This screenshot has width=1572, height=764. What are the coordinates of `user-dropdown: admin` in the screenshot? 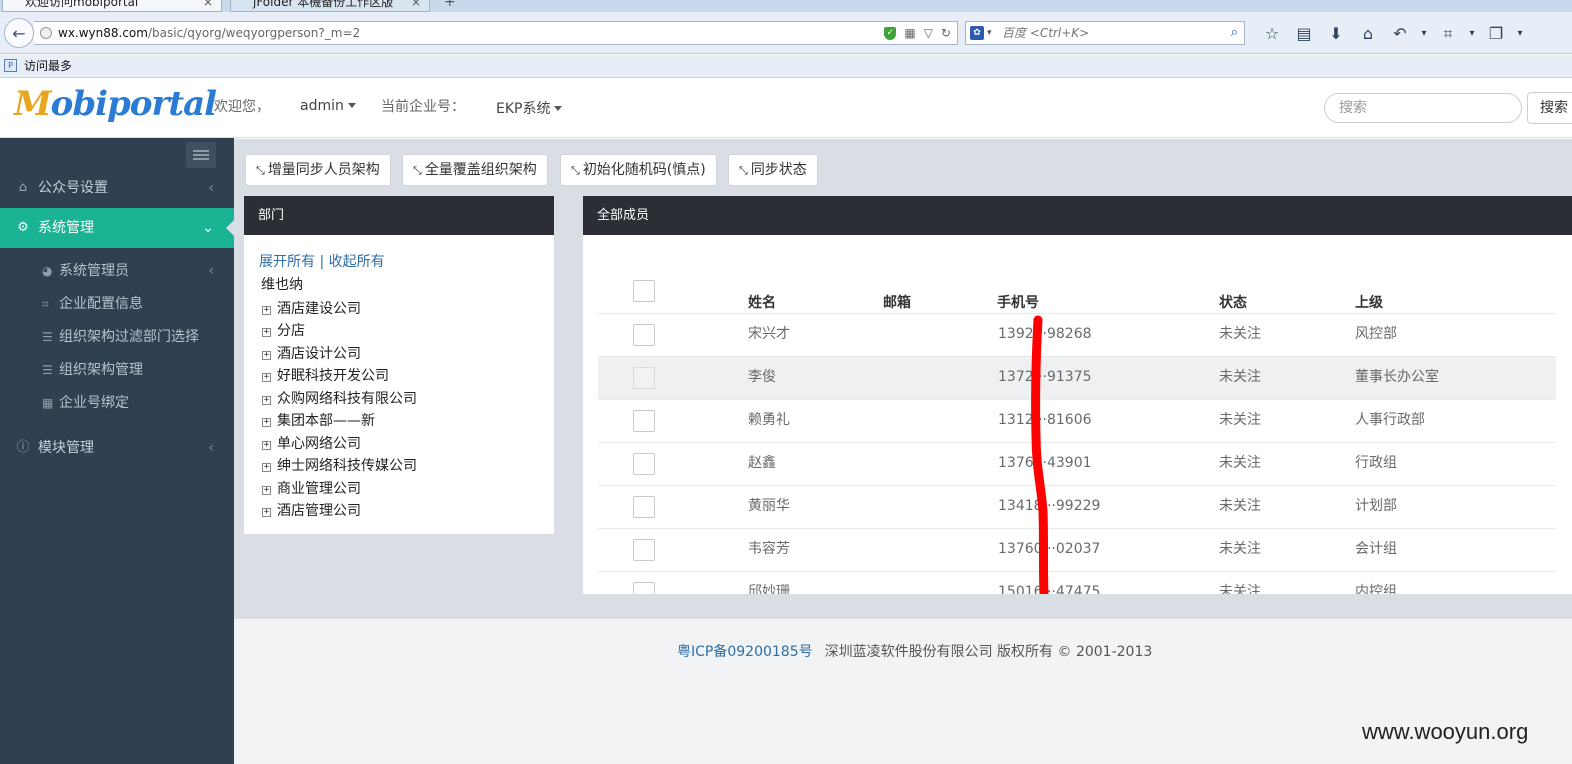 It's located at (328, 106).